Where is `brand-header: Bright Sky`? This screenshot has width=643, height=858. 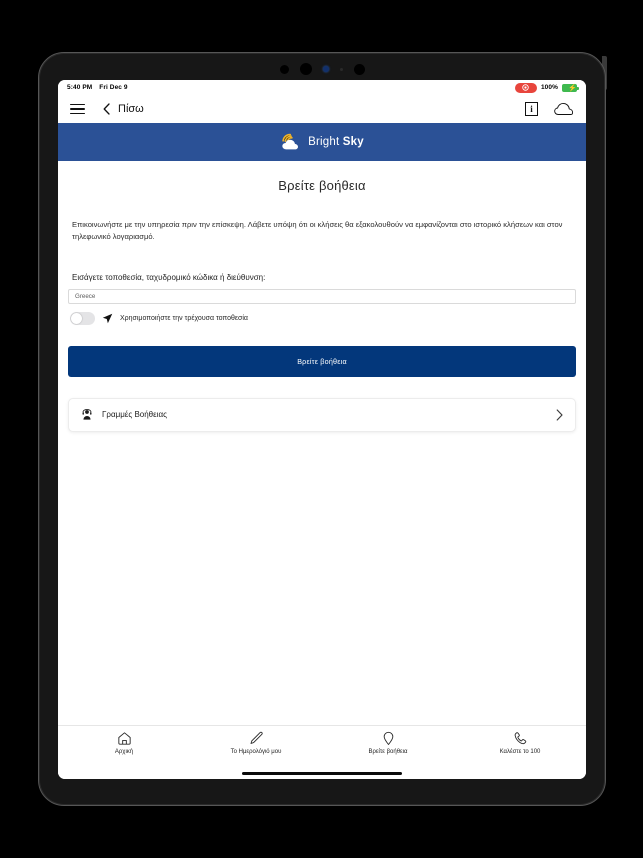
brand-header: Bright Sky is located at coordinates (322, 142).